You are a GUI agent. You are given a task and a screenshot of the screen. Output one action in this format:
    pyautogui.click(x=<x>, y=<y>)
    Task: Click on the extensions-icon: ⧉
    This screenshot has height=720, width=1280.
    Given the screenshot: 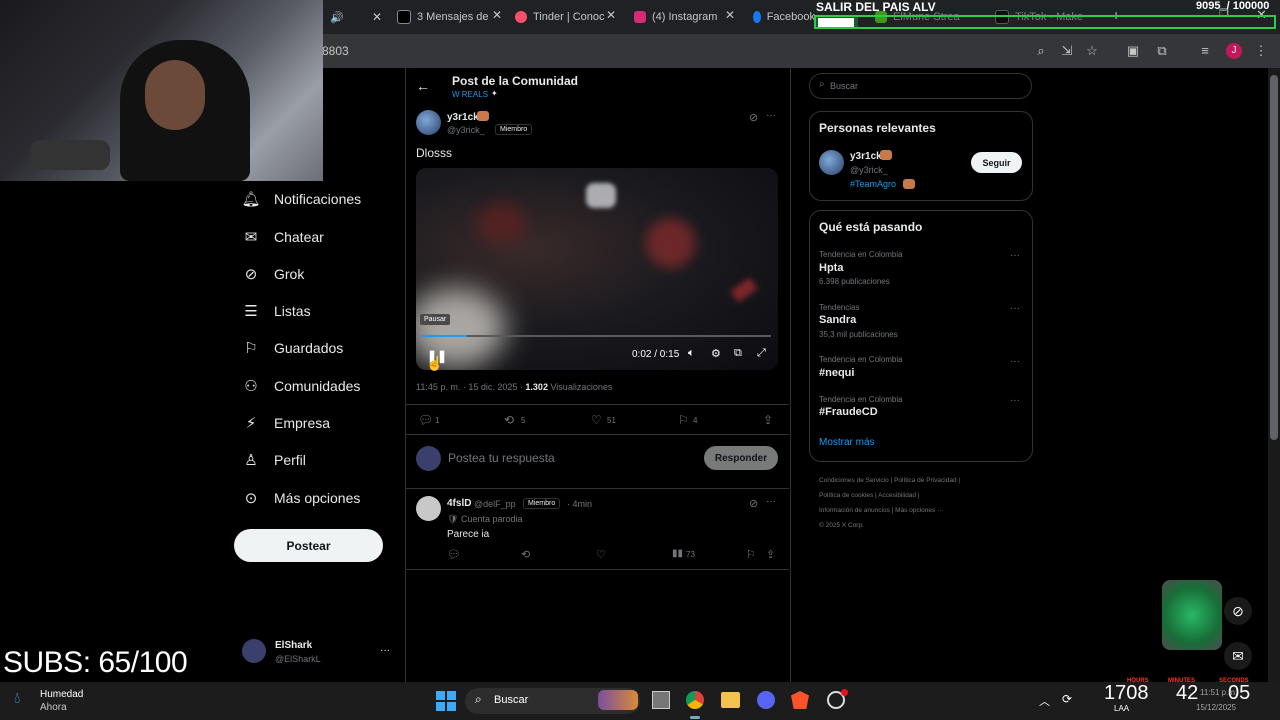 What is the action you would take?
    pyautogui.click(x=1162, y=51)
    